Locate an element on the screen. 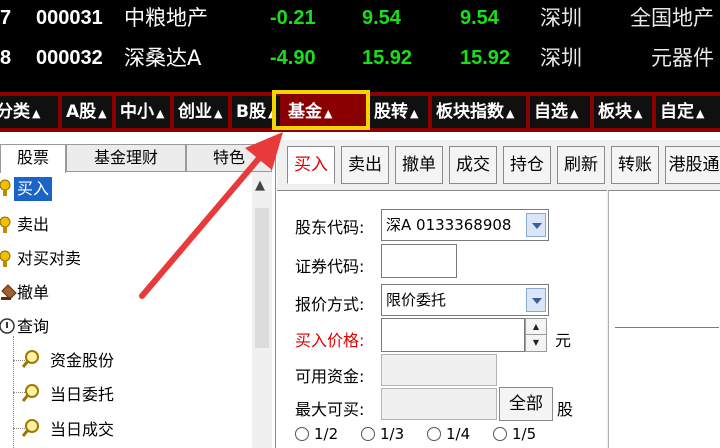  price-mode-label: 报价方式: is located at coordinates (330, 304).